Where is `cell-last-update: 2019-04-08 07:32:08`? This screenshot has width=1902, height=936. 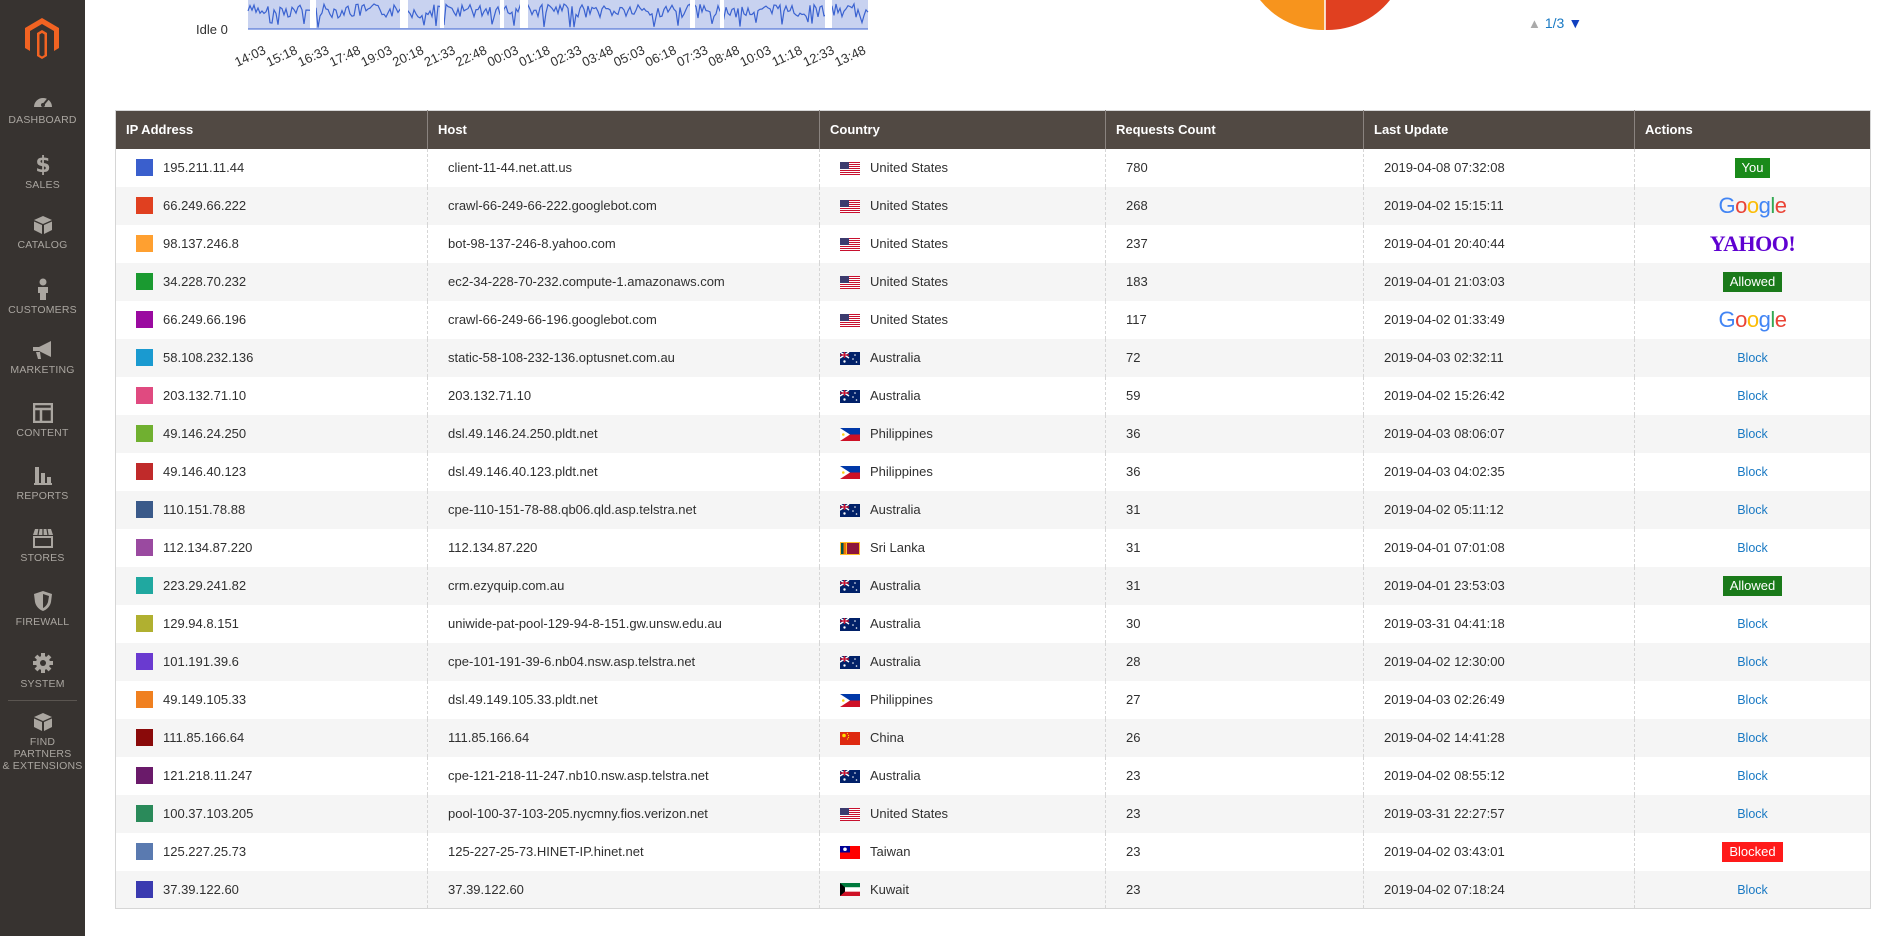 cell-last-update: 2019-04-08 07:32:08 is located at coordinates (1499, 167).